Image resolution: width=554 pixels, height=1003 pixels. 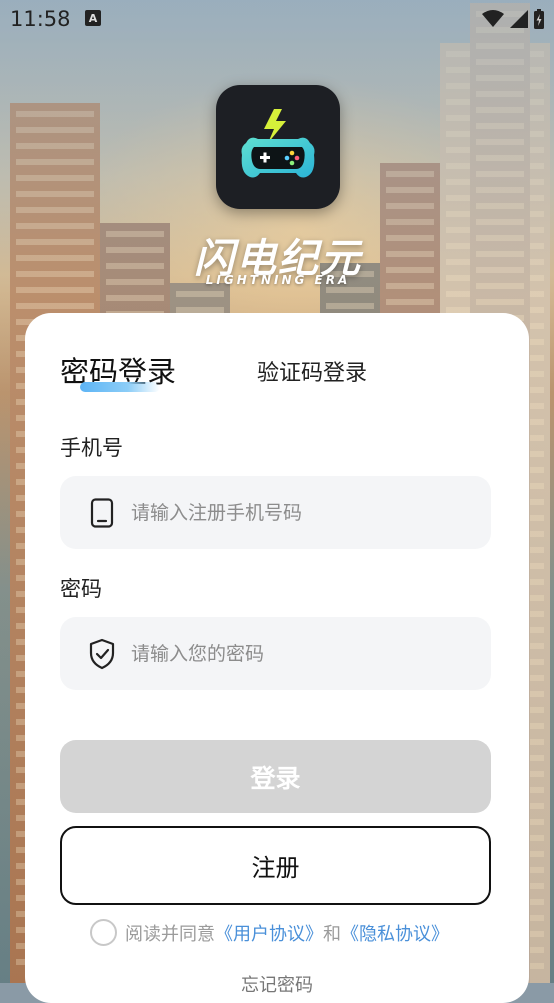 What do you see at coordinates (296, 512) in the screenshot?
I see `phone-input` at bounding box center [296, 512].